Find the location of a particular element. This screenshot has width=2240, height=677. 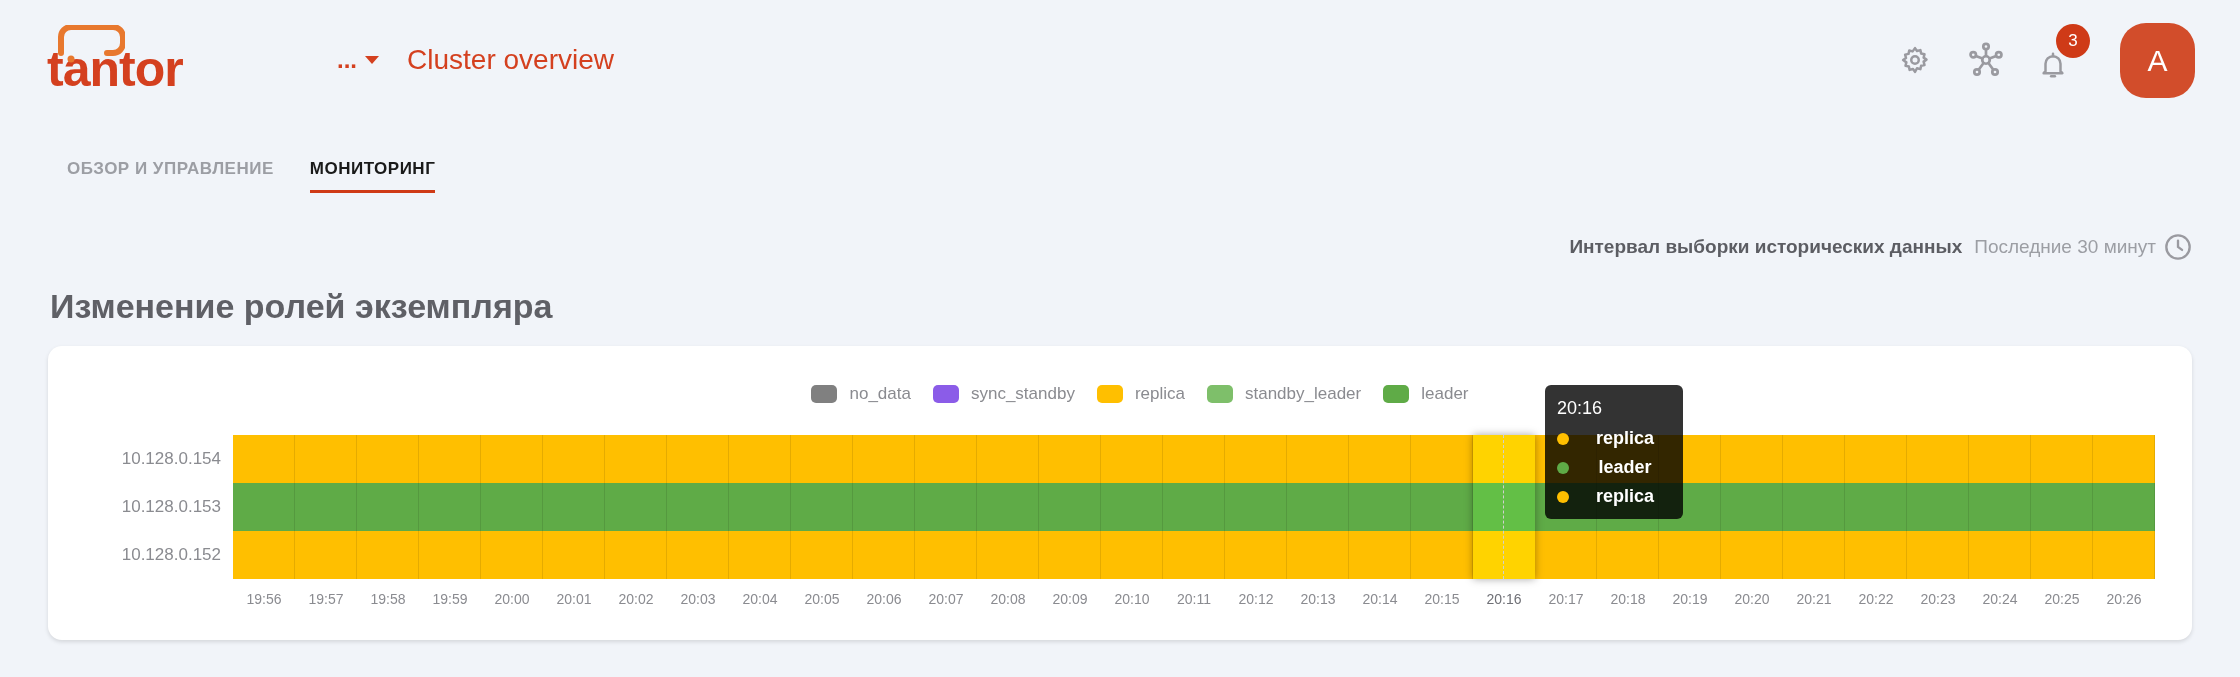

tab: МОНИТОРИНГ is located at coordinates (372, 174).